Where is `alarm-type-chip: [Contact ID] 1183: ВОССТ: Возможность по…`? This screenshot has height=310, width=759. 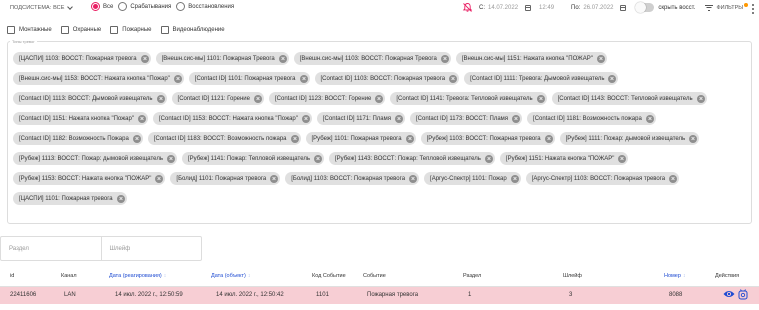 alarm-type-chip: [Contact ID] 1183: ВОССТ: Возможность по… is located at coordinates (224, 138).